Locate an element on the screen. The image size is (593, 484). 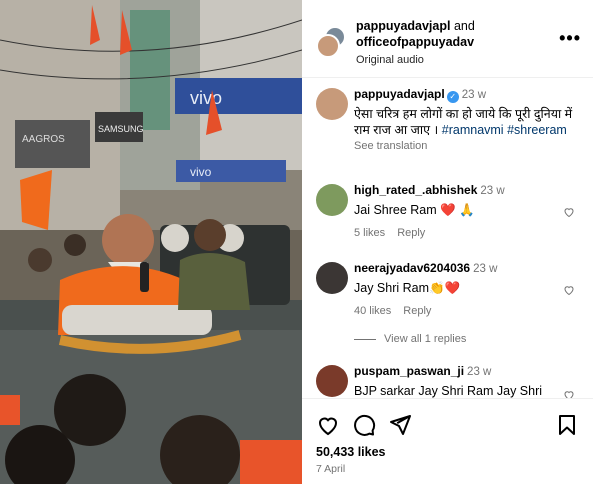
post-date: 7 April is located at coordinates (330, 469).